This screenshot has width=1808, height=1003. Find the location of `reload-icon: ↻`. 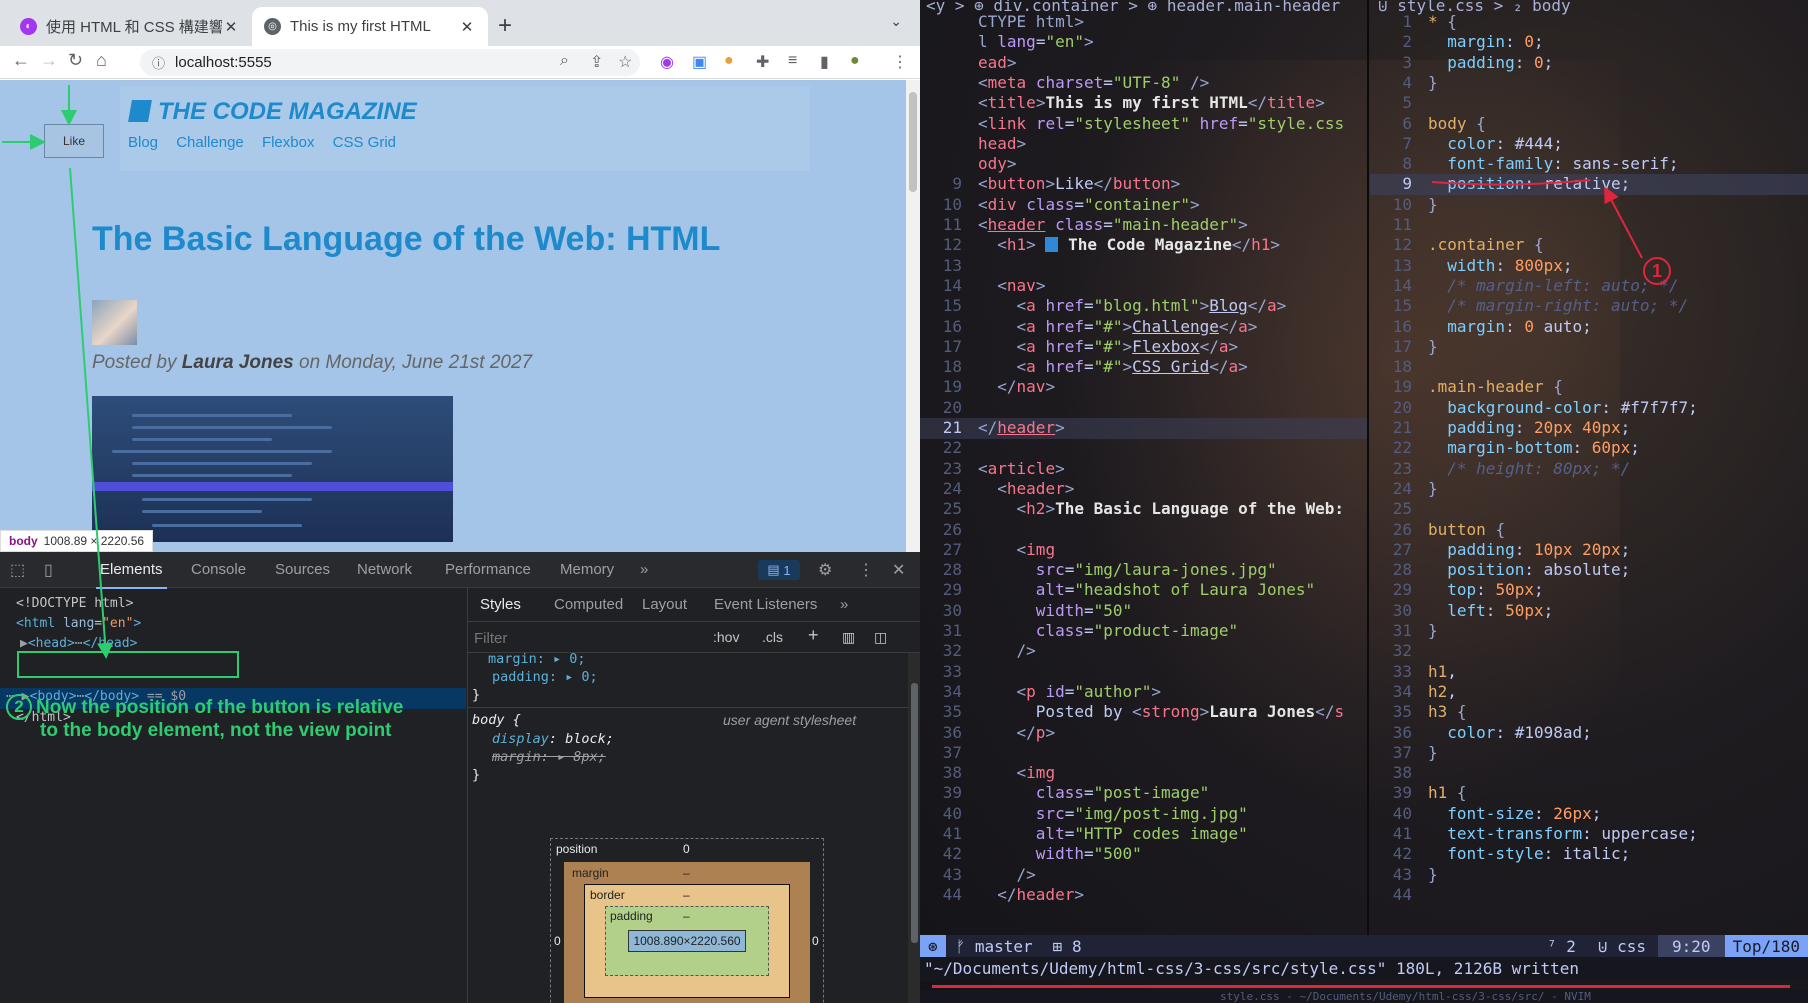

reload-icon: ↻ is located at coordinates (75, 60).